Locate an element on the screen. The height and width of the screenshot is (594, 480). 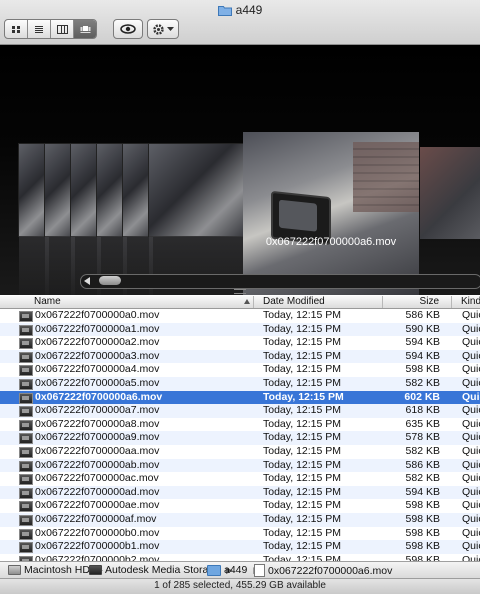
action-menu-button is located at coordinates (163, 29).